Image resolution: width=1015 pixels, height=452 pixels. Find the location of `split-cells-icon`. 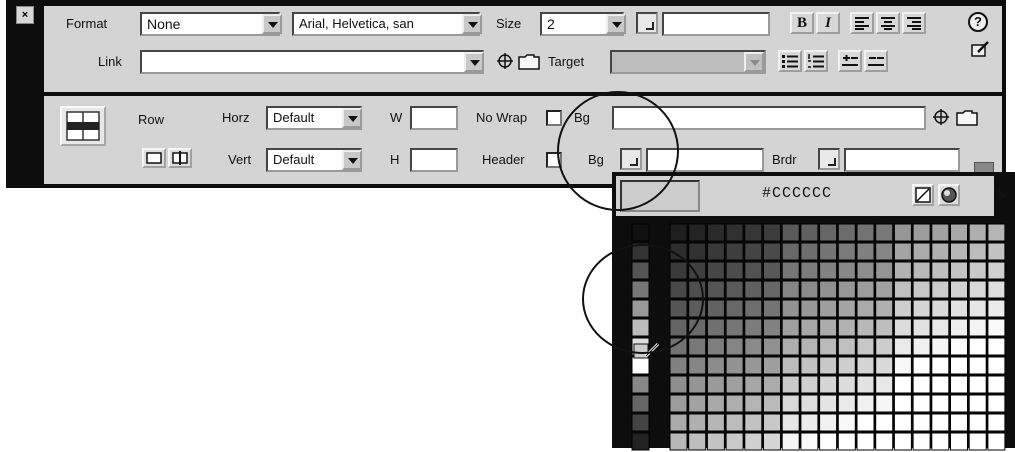

split-cells-icon is located at coordinates (180, 158).